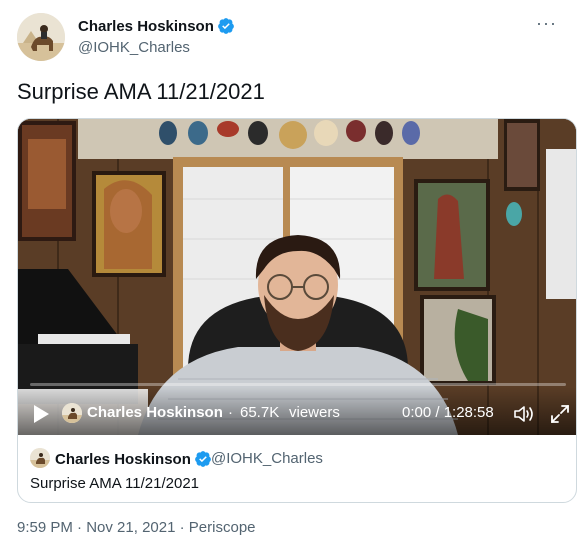 The width and height of the screenshot is (577, 537). I want to click on quoted-avatar, so click(40, 458).